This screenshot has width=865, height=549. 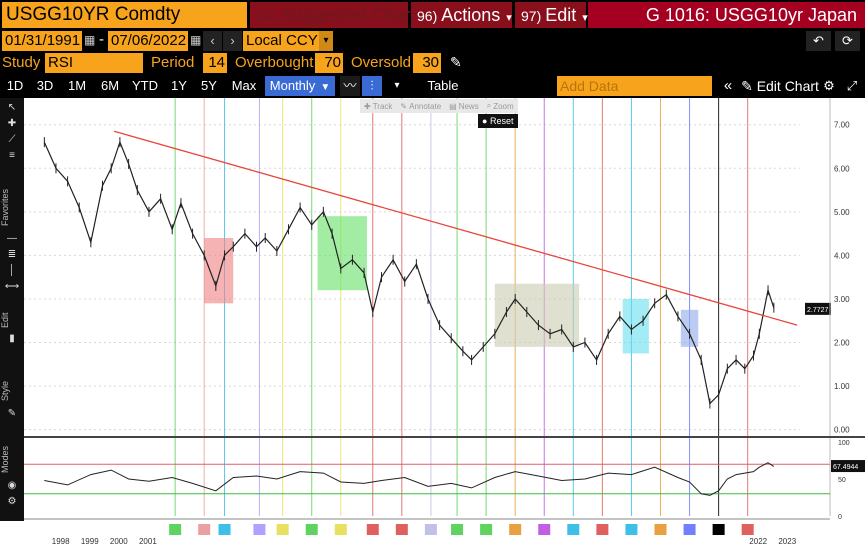 I want to click on period-1m-button: 1M, so click(x=77, y=86).